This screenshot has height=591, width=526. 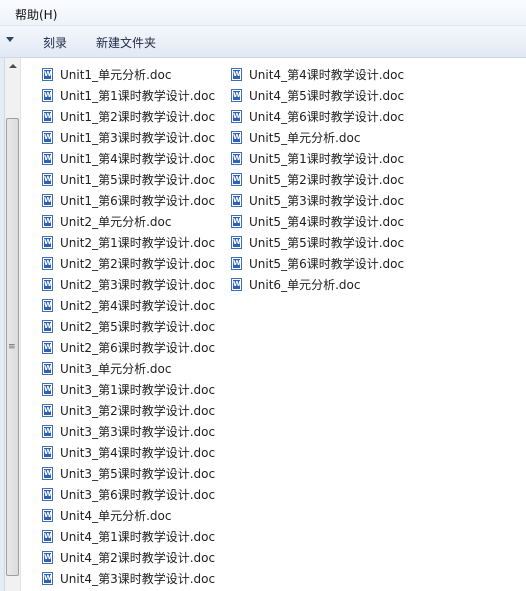 I want to click on file-item: Unit3_第4课时教学设计.doc, so click(x=127, y=452).